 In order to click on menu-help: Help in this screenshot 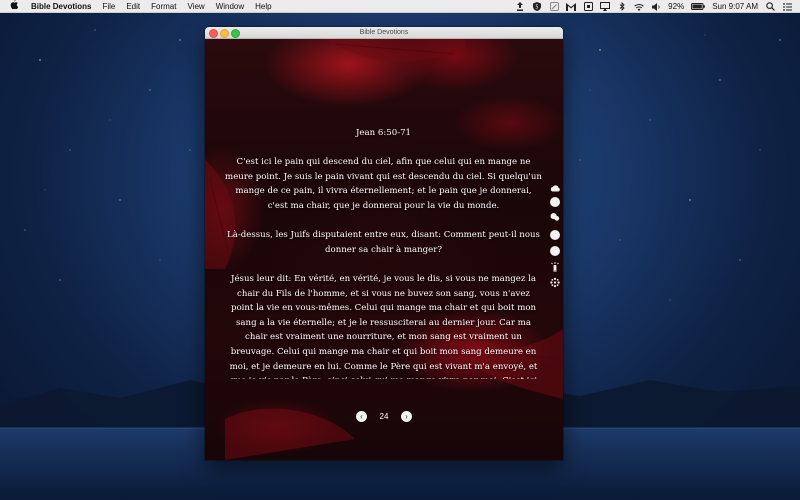, I will do `click(263, 6)`.